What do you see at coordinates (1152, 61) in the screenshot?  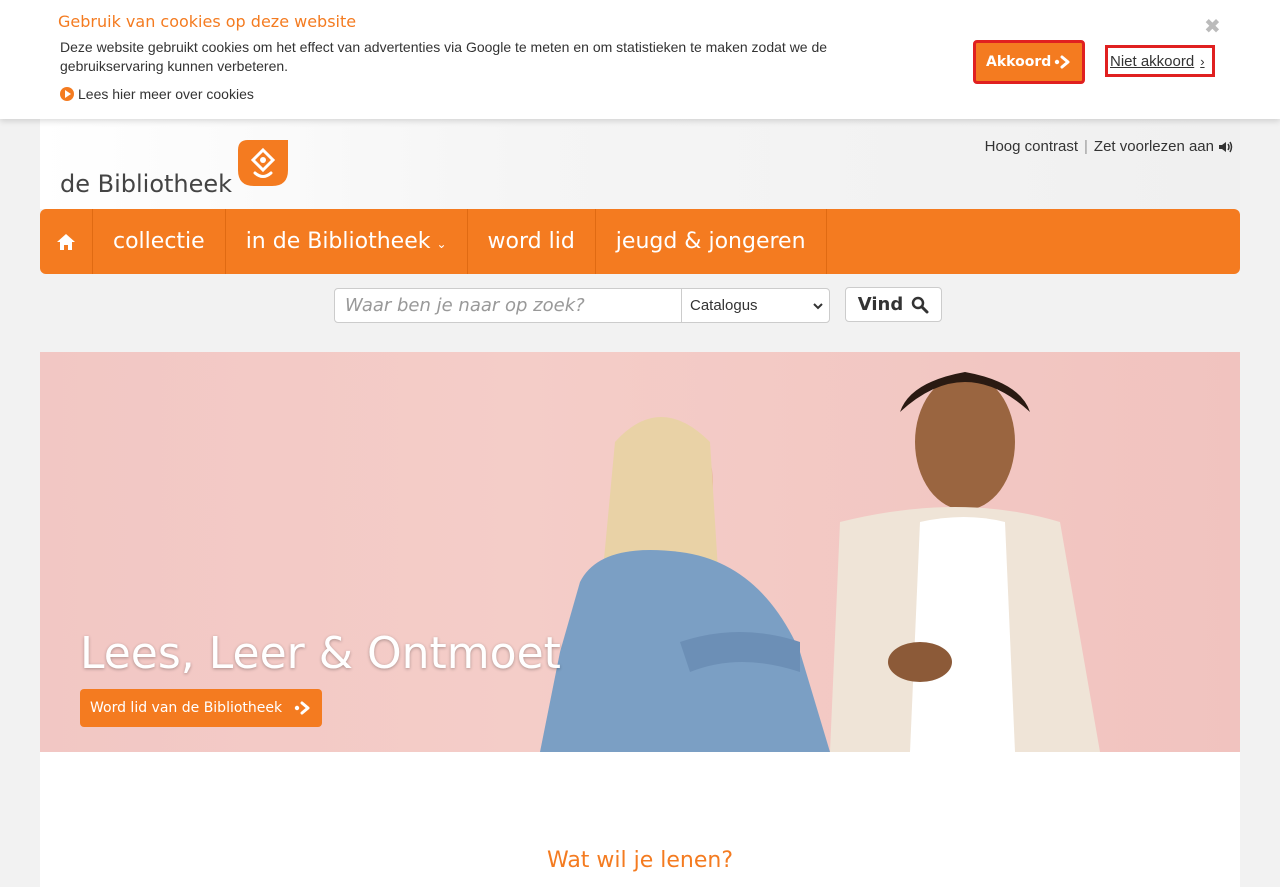 I see `decline-label: Niet akkoord` at bounding box center [1152, 61].